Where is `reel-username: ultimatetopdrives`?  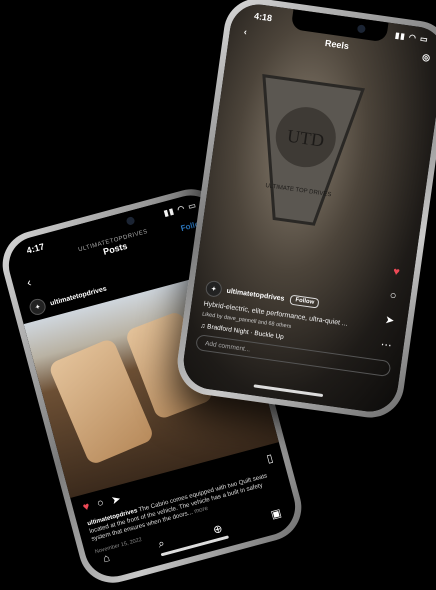
reel-username: ultimatetopdrives is located at coordinates (255, 294).